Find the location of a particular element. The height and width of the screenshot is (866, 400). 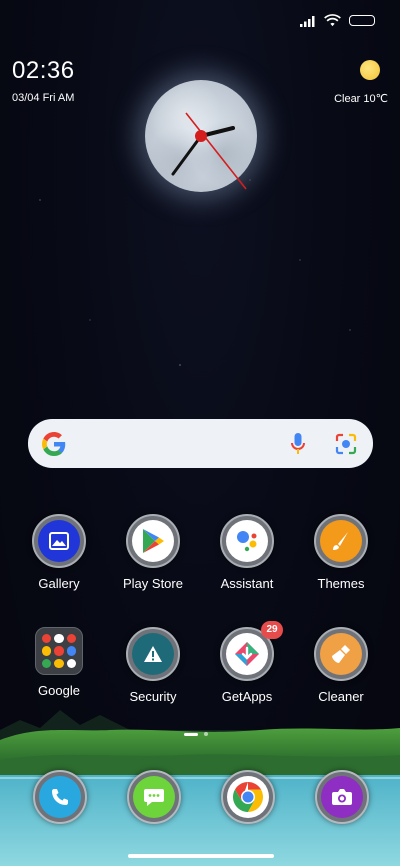

app-label: Gallery is located at coordinates (59, 583).